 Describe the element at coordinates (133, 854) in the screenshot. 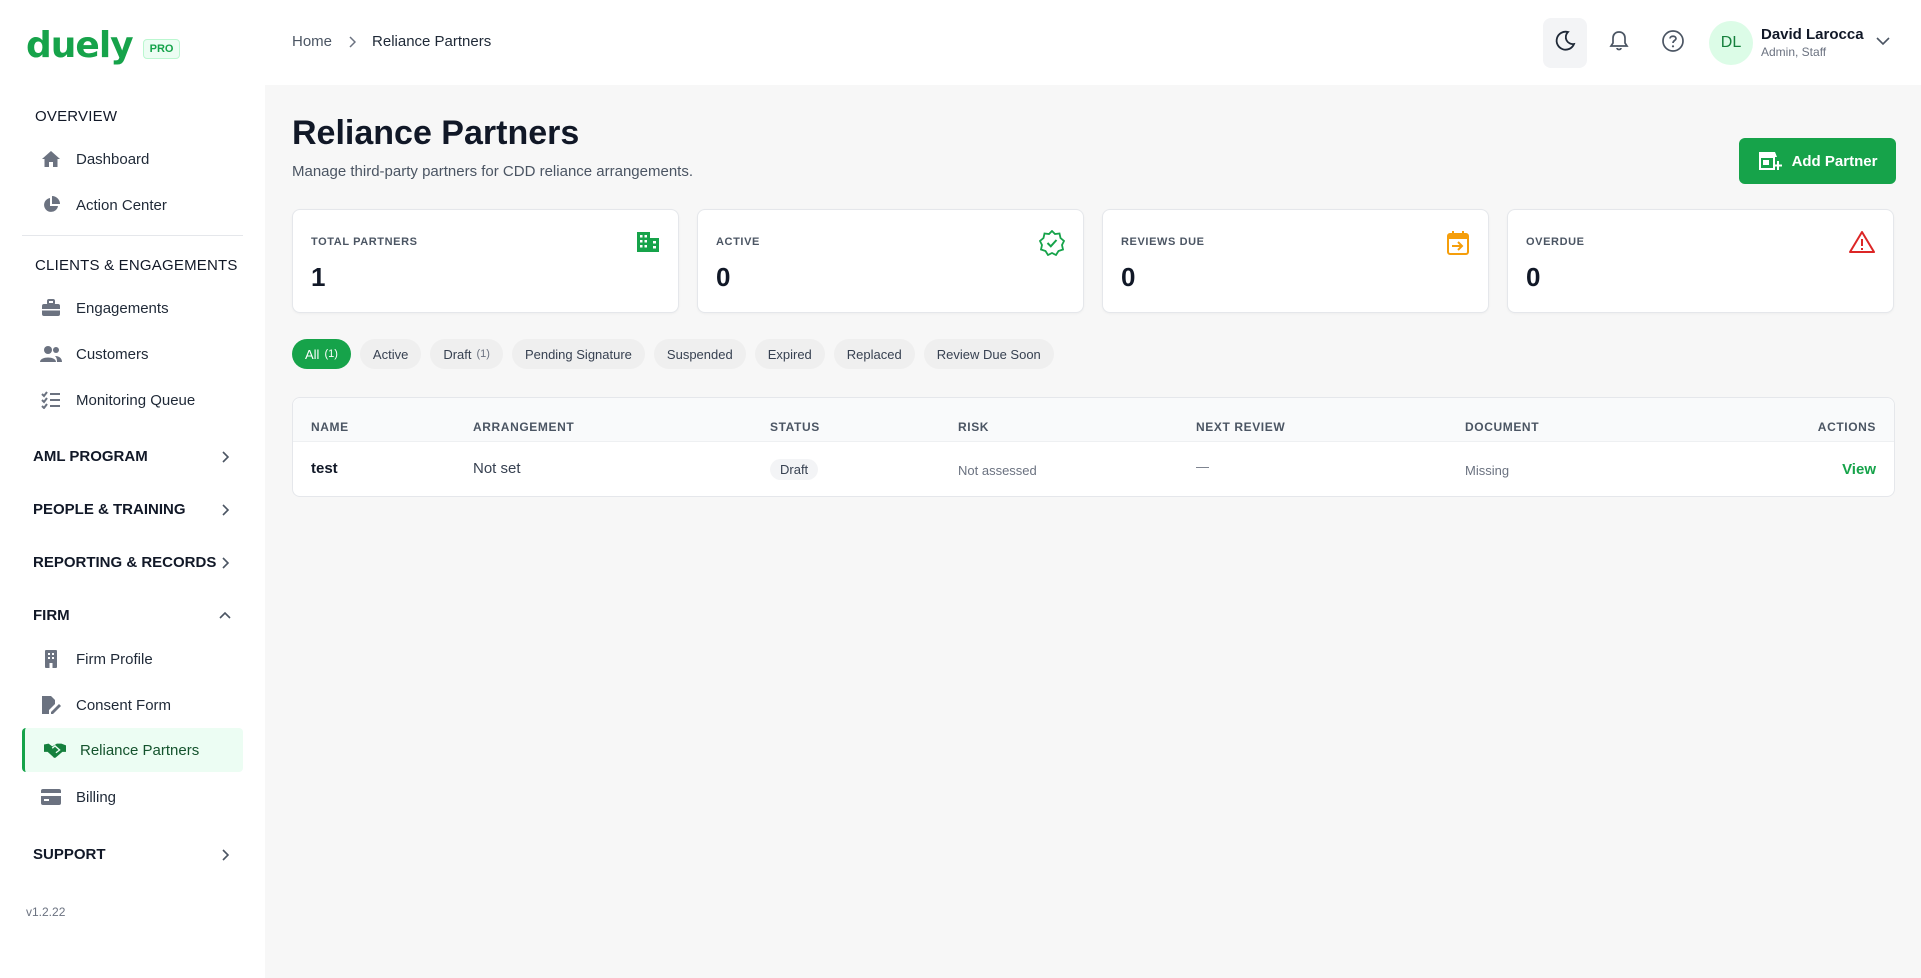

I see `sidebar-group-support: SUPPORT` at that location.